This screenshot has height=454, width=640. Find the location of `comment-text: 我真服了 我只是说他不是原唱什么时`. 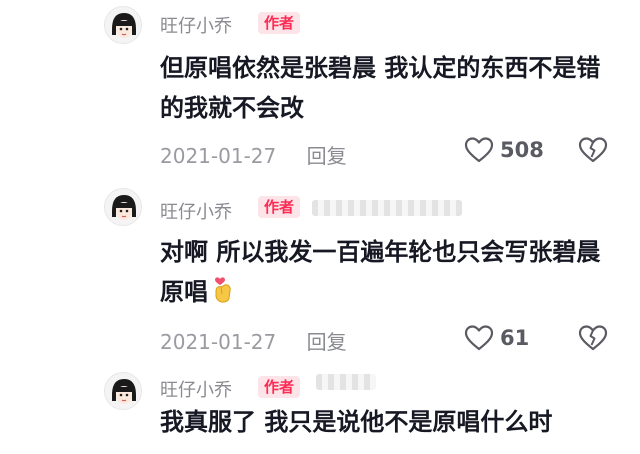

comment-text: 我真服了 我只是说他不是原唱什么时 is located at coordinates (356, 422).